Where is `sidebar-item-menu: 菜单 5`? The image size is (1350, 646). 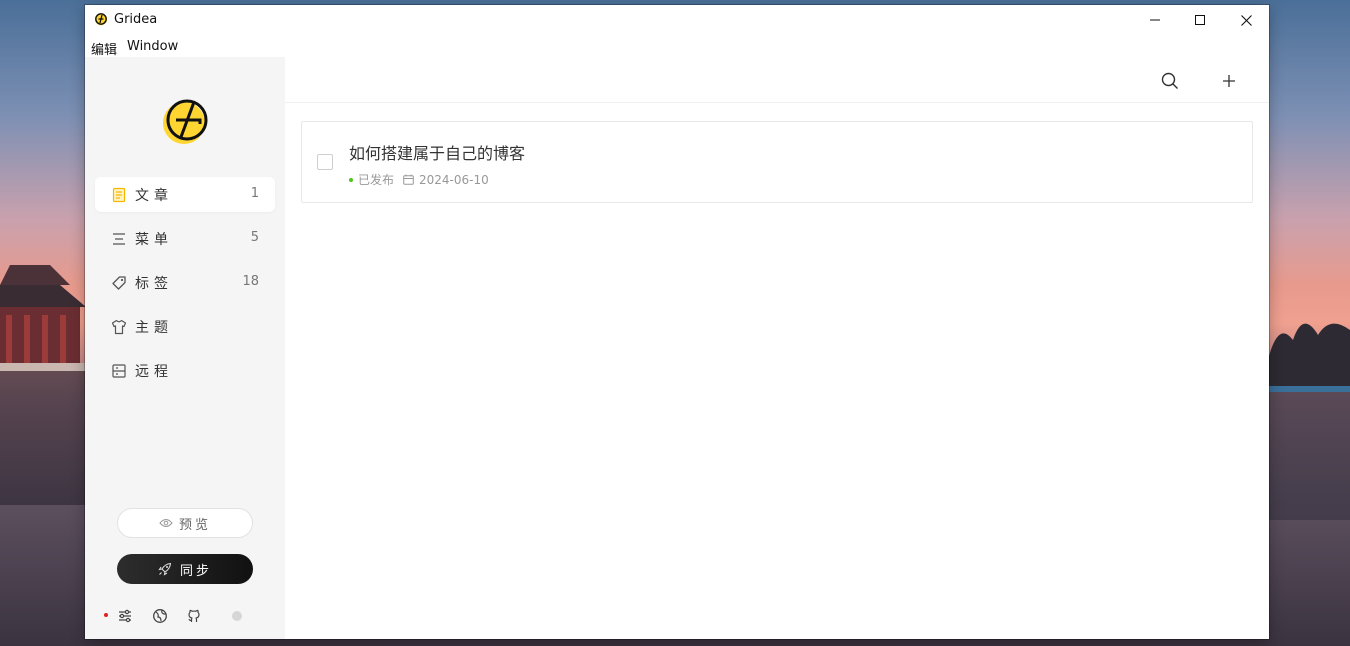 sidebar-item-menu: 菜单 5 is located at coordinates (185, 238).